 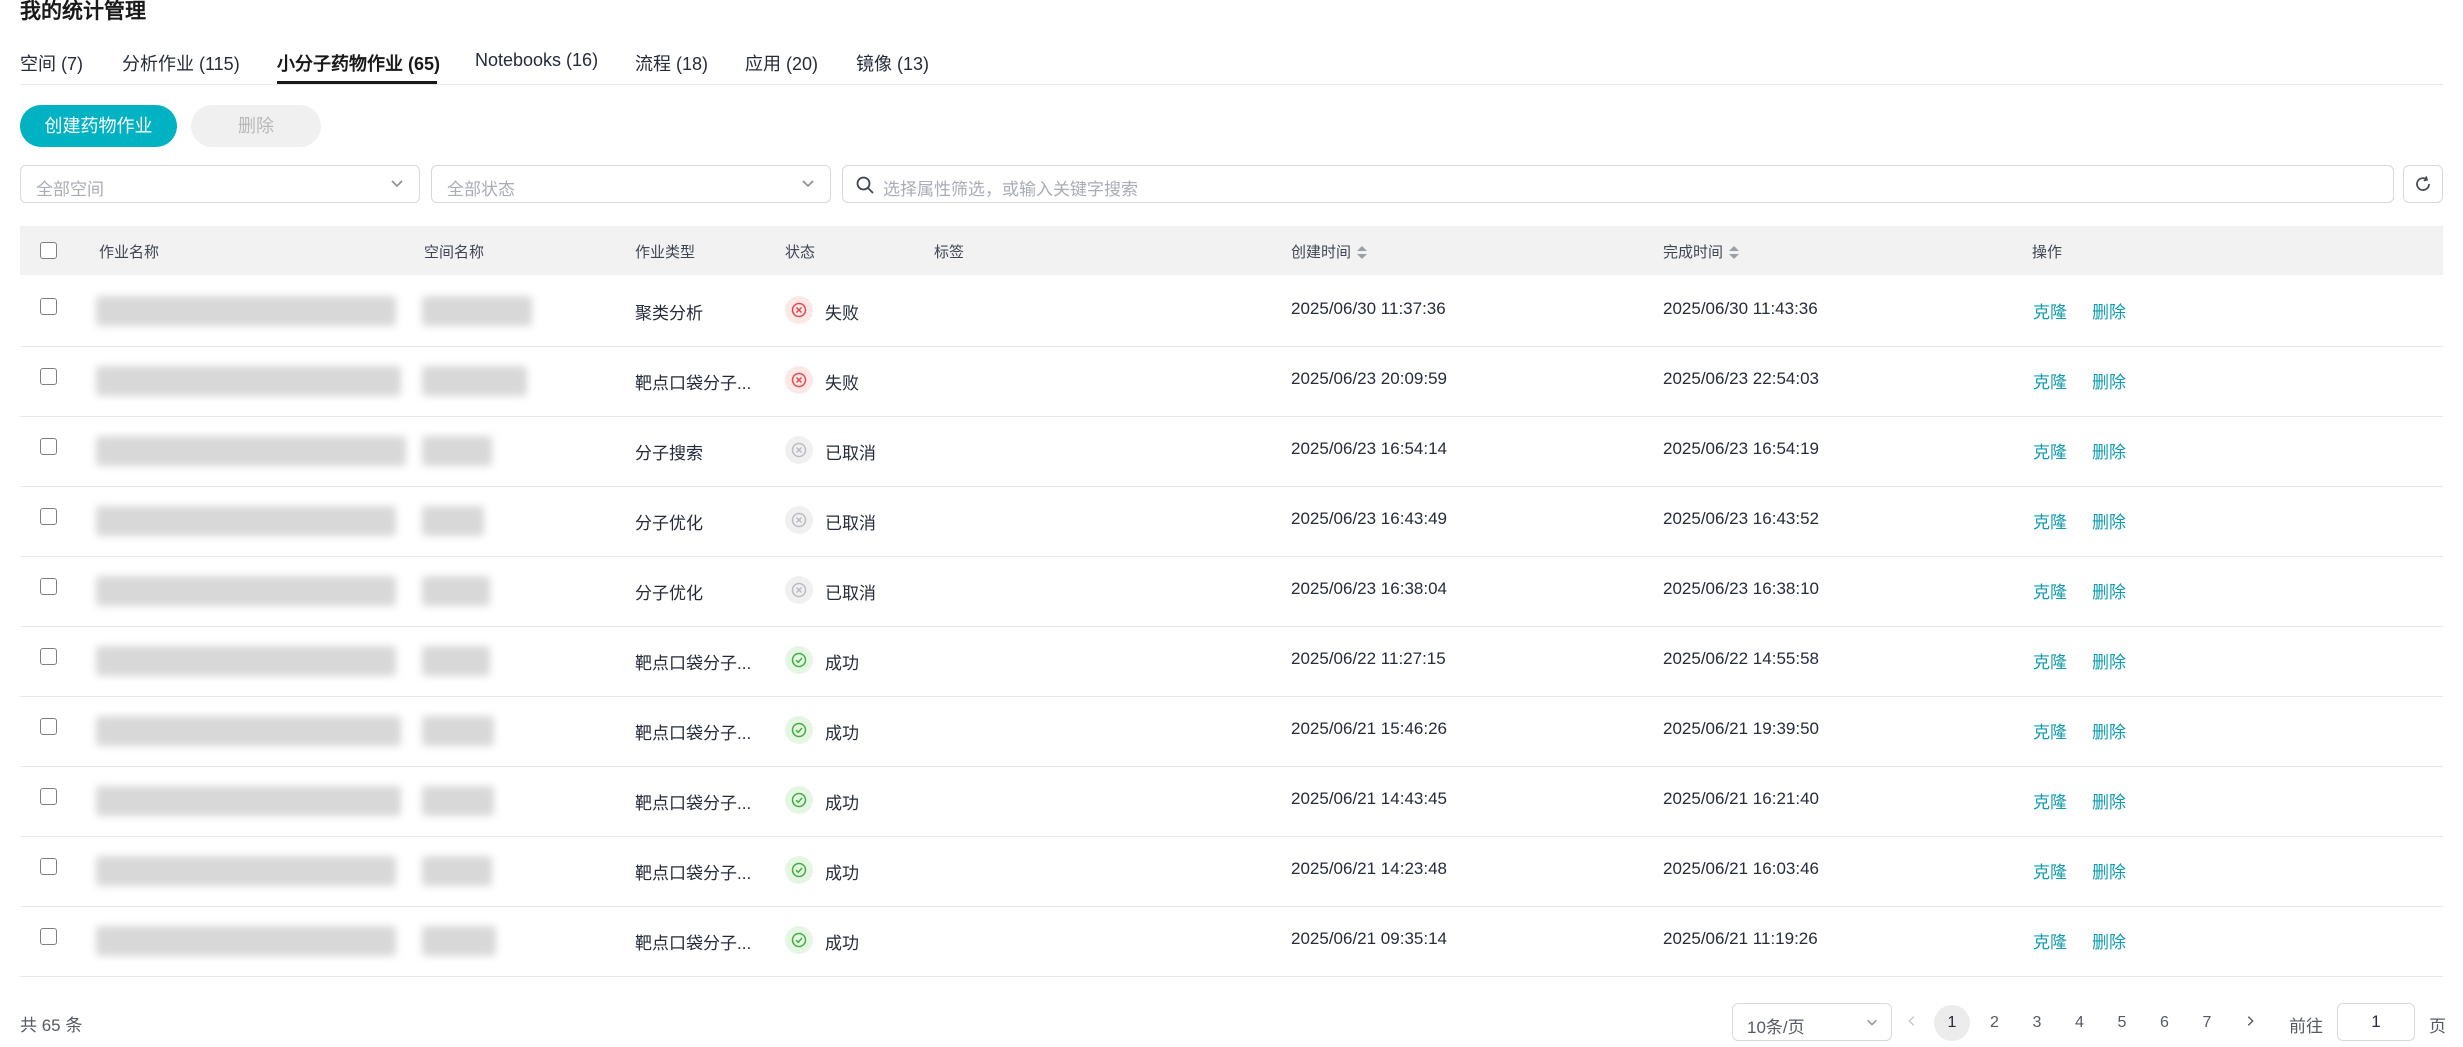 What do you see at coordinates (842, 383) in the screenshot?
I see `status-text: 失败` at bounding box center [842, 383].